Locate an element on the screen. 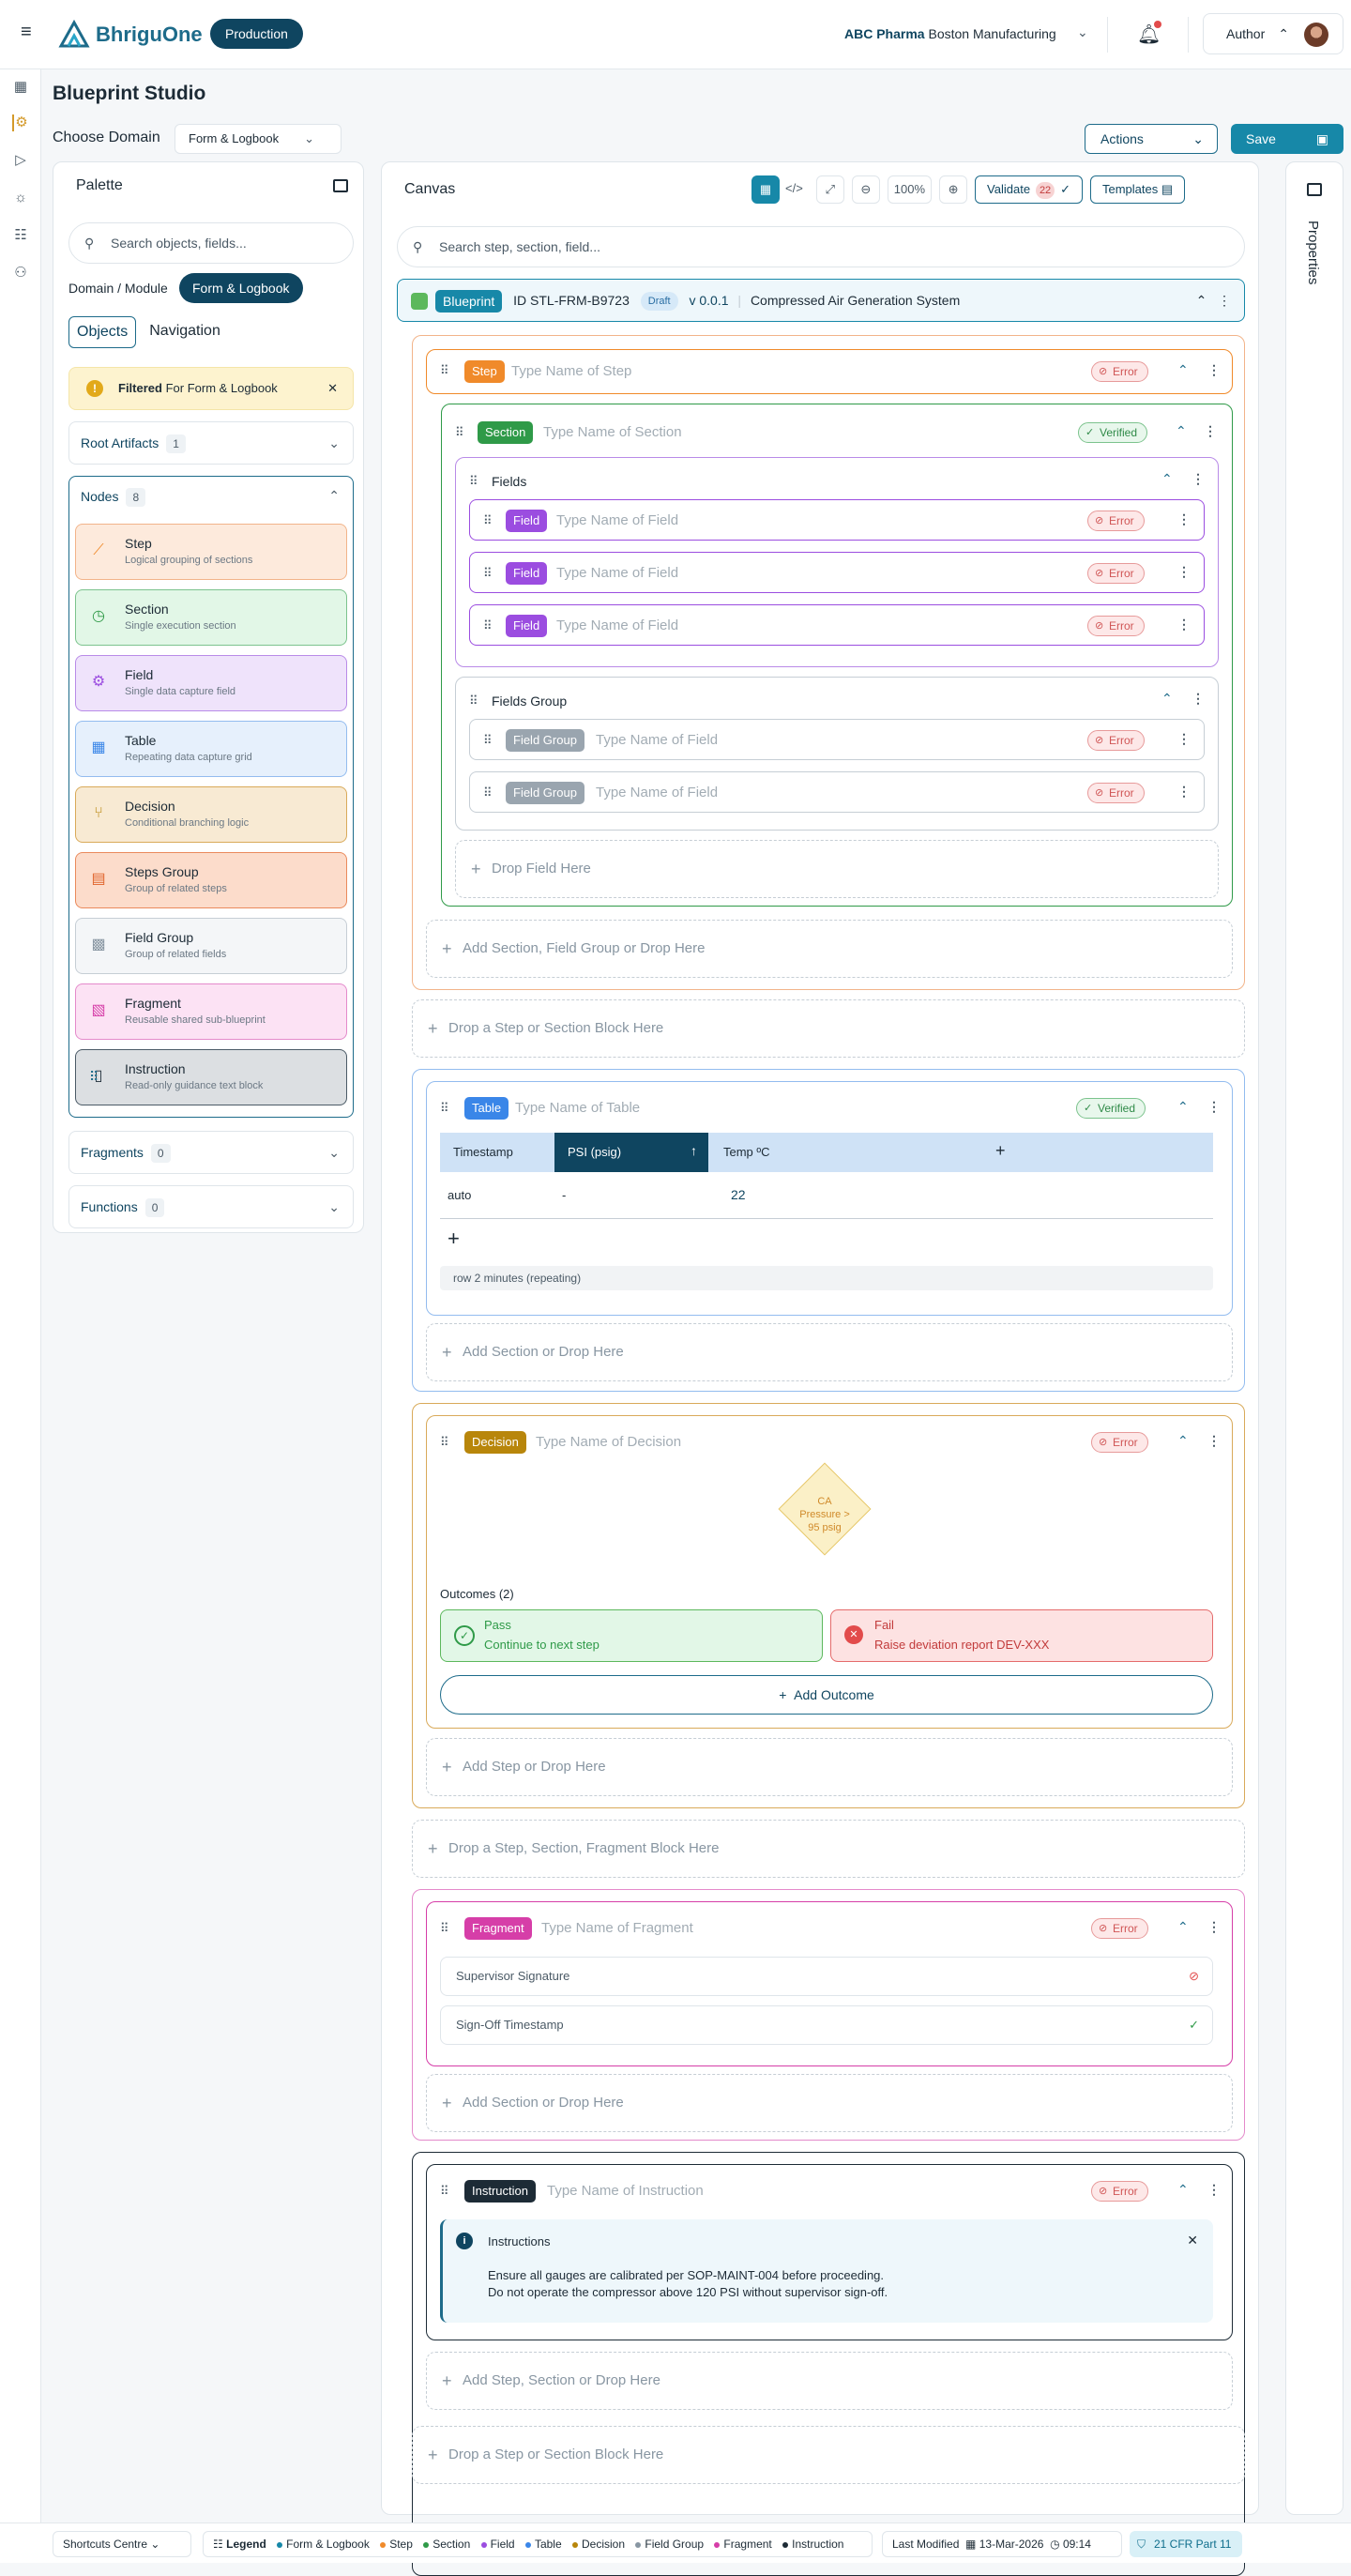  properties-label: Properties is located at coordinates (1313, 252).